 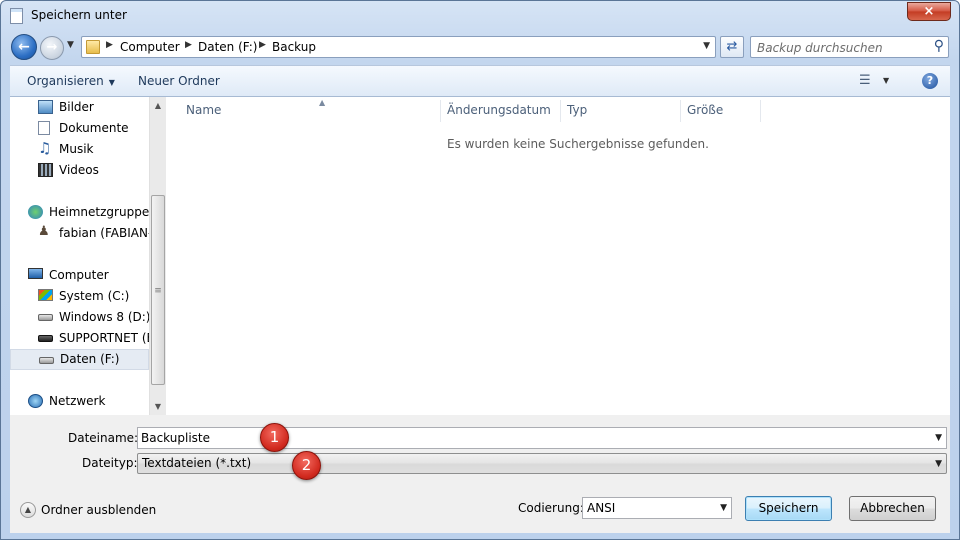 What do you see at coordinates (657, 508) in the screenshot?
I see `encoding-select: ANSI ▼` at bounding box center [657, 508].